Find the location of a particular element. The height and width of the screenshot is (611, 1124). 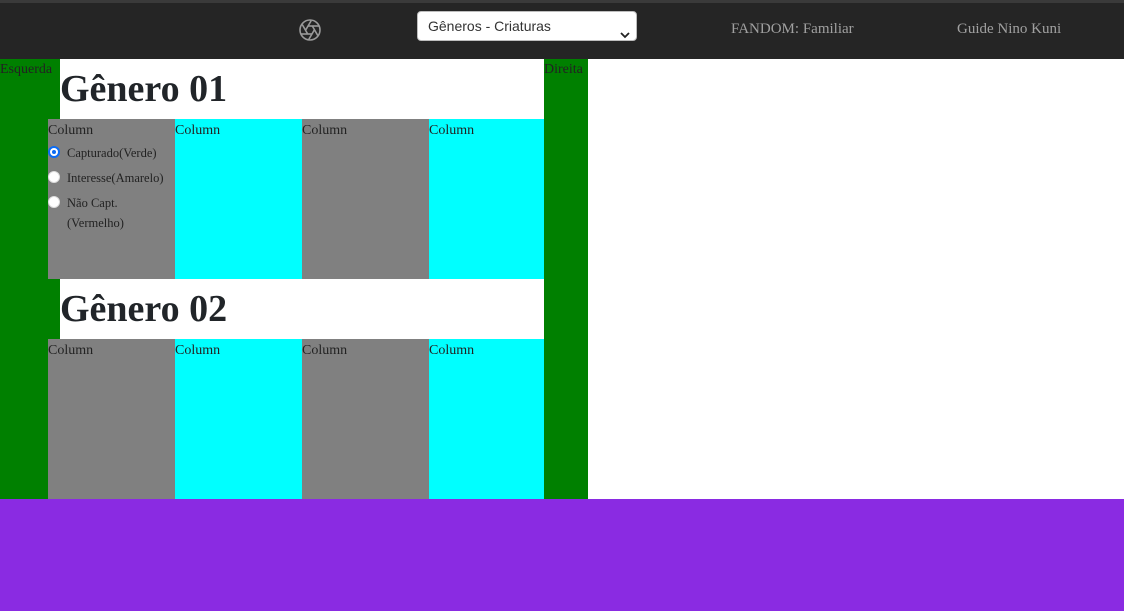

radio-label: Interesse(Amarelo) is located at coordinates (115, 178).